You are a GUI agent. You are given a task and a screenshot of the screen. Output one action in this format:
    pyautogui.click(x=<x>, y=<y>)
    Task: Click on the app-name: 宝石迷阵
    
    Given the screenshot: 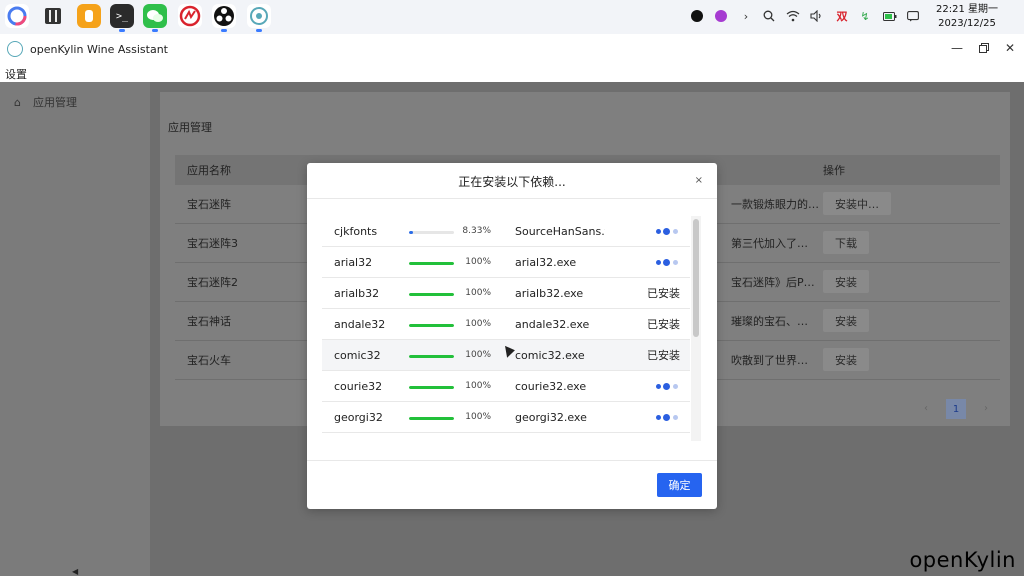 What is the action you would take?
    pyautogui.click(x=209, y=204)
    